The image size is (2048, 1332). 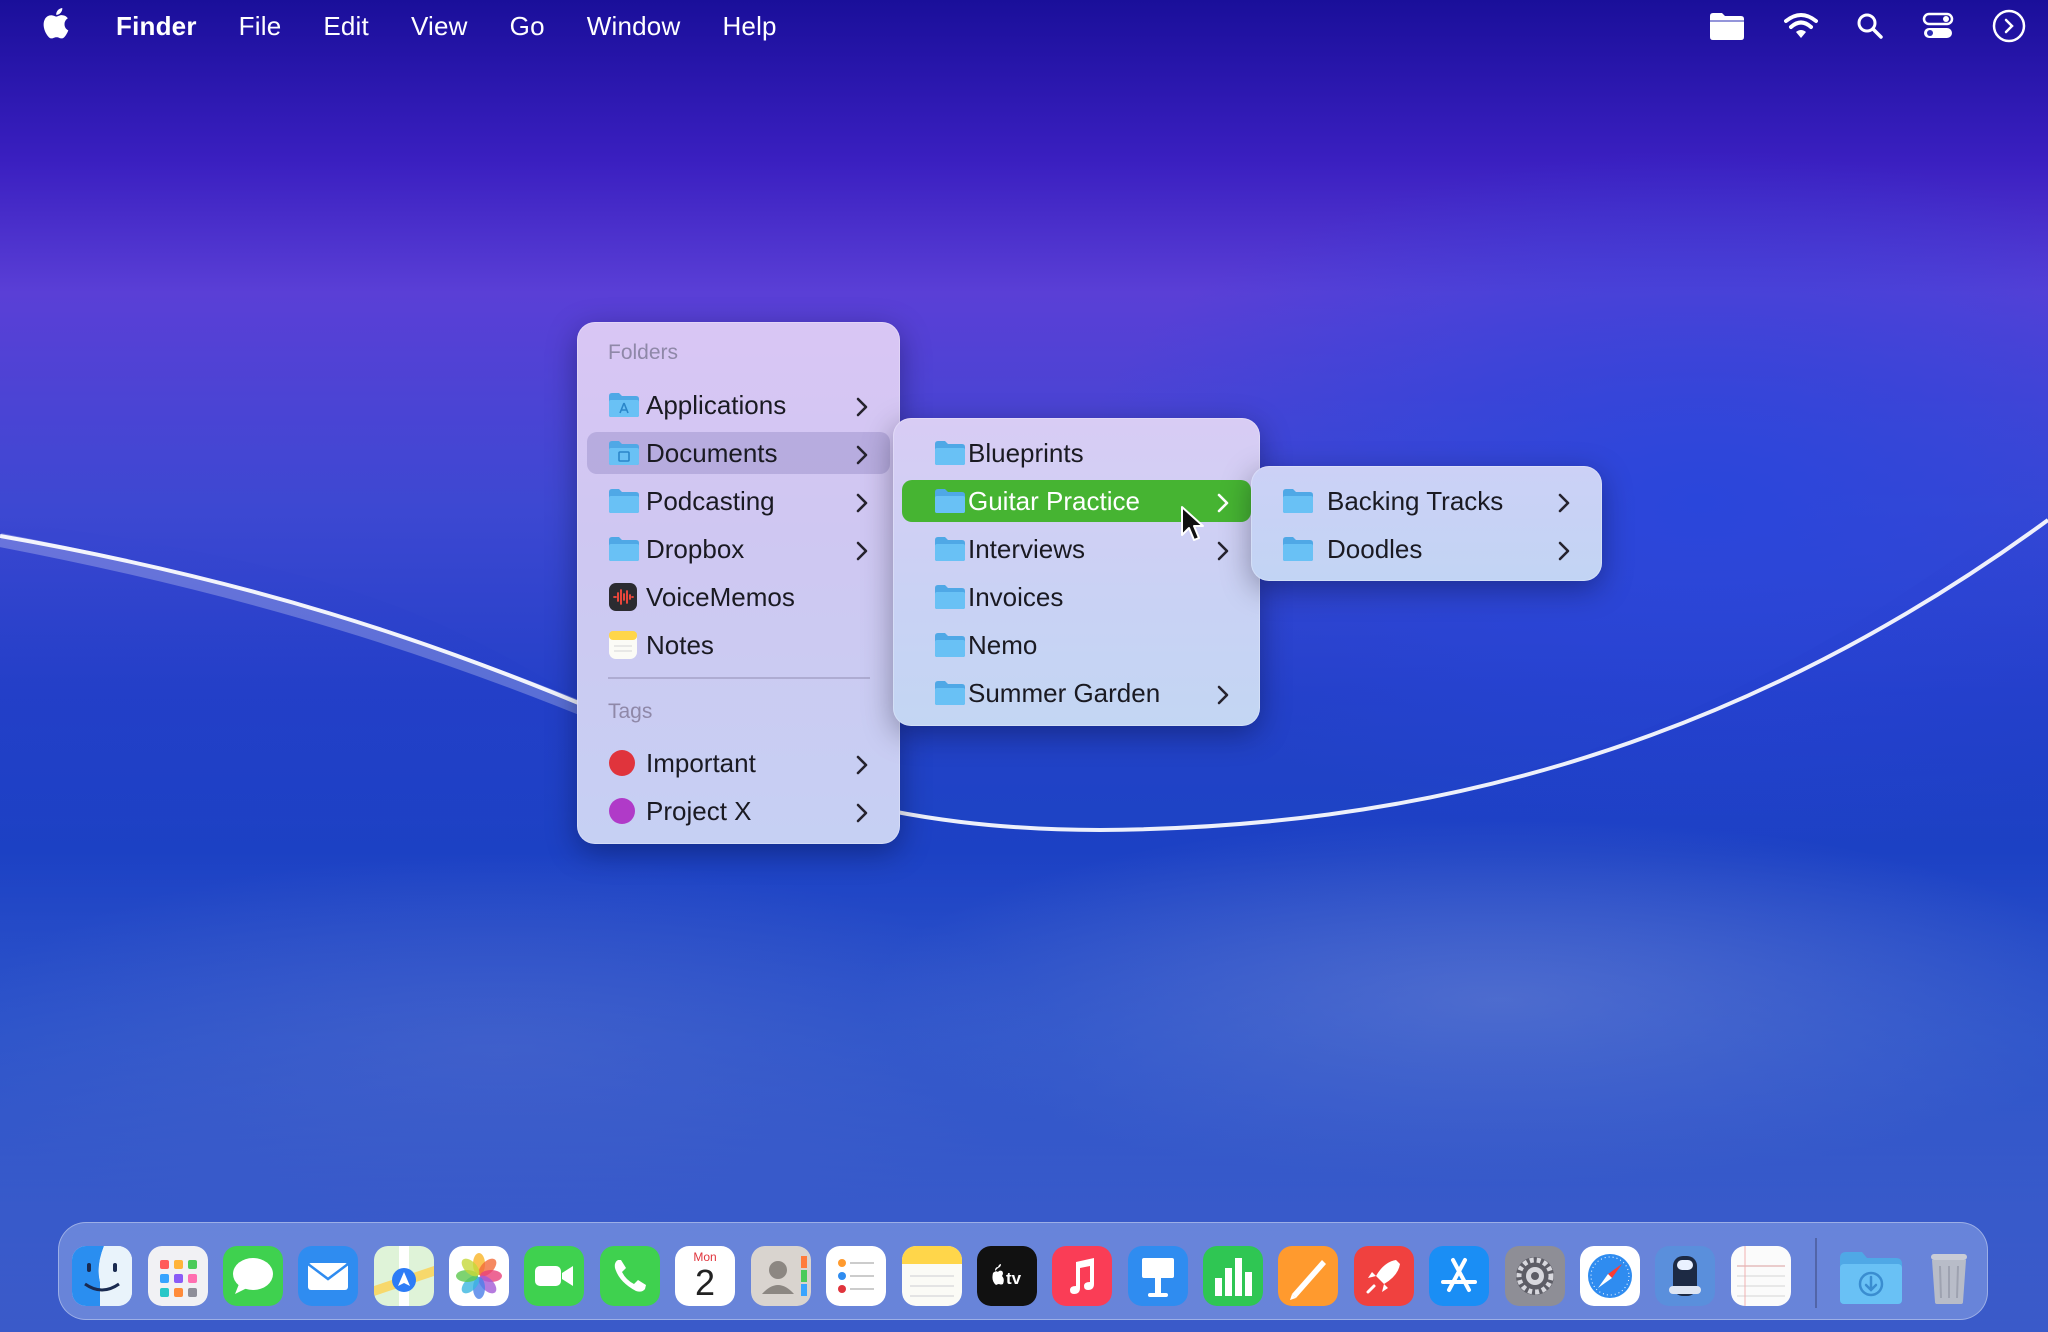 What do you see at coordinates (1027, 548) in the screenshot?
I see `menu-item-label: Interviews` at bounding box center [1027, 548].